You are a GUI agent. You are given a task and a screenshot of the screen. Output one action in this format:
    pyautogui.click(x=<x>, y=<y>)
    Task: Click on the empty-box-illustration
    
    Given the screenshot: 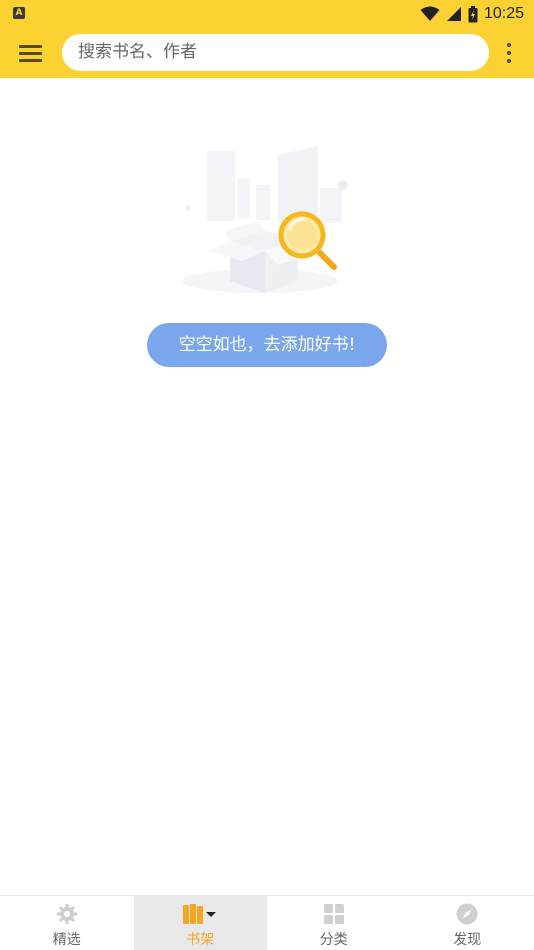 What is the action you would take?
    pyautogui.click(x=265, y=219)
    